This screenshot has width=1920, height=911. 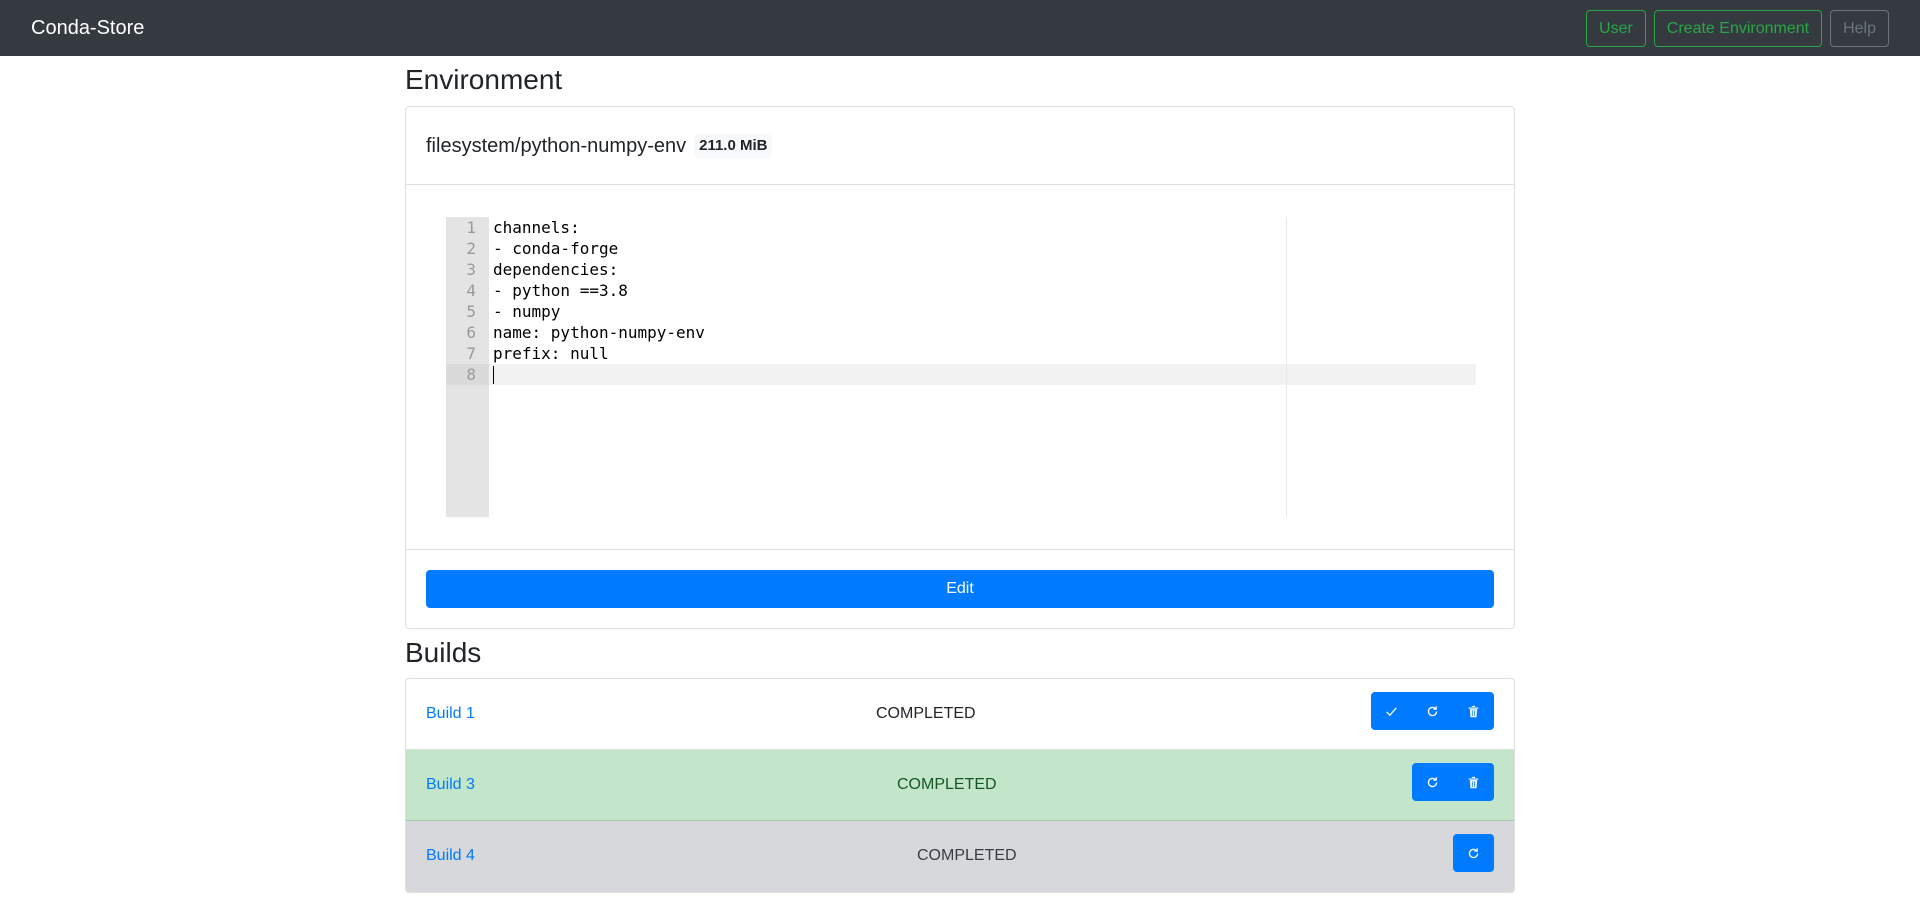 What do you see at coordinates (599, 332) in the screenshot?
I see `code-line: name: python-numpy-env` at bounding box center [599, 332].